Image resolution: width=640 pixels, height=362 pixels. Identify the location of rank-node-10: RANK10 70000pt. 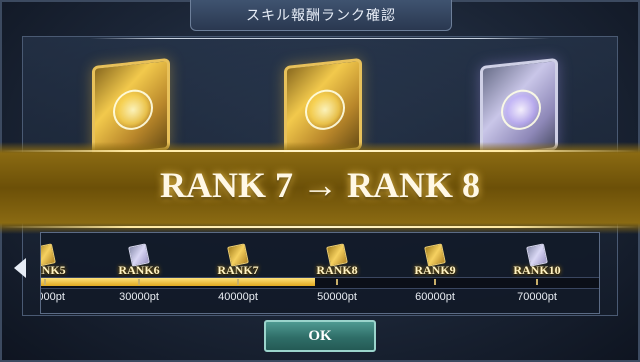
(537, 268).